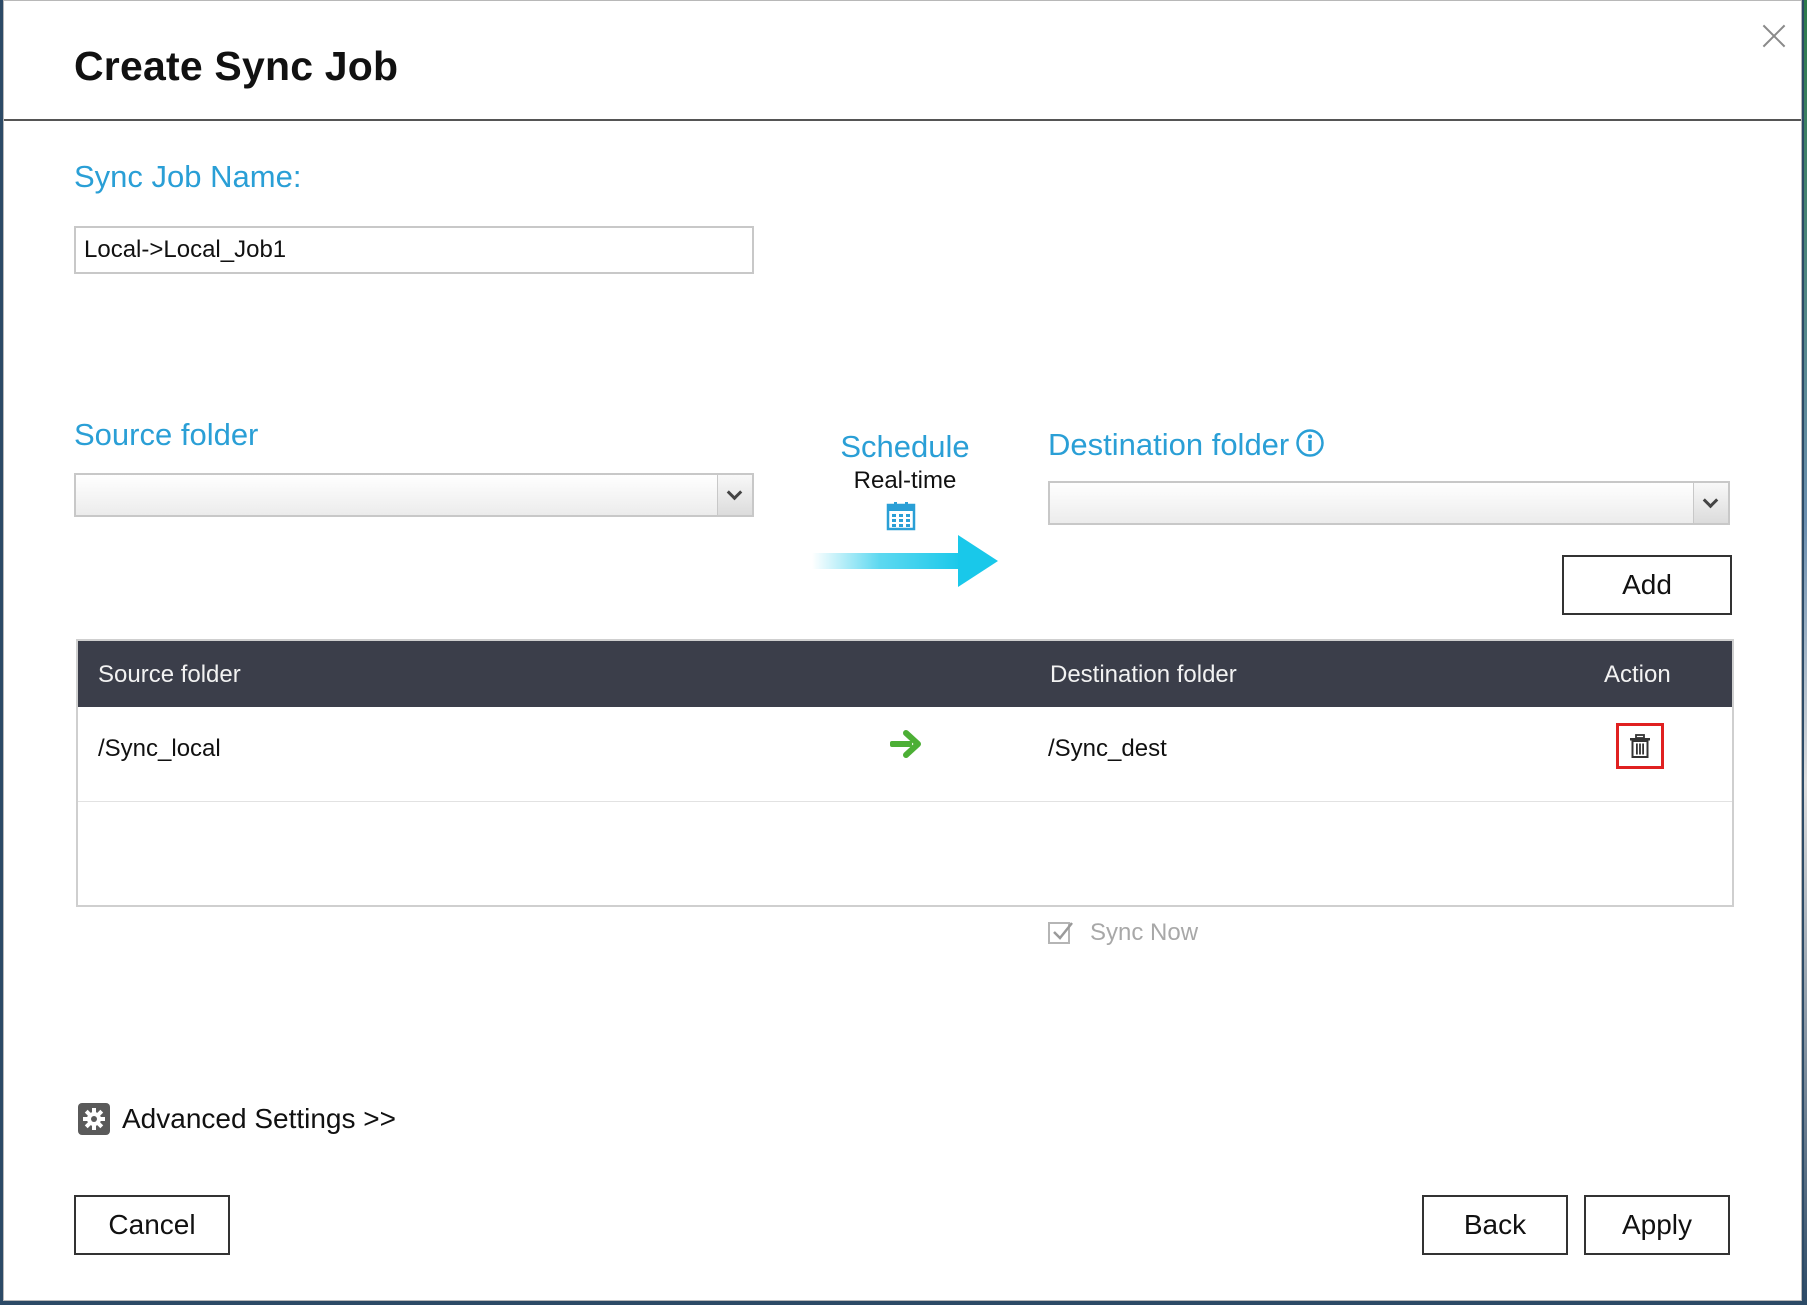  What do you see at coordinates (188, 176) in the screenshot?
I see `sync-job-name-label: Sync Job Name:` at bounding box center [188, 176].